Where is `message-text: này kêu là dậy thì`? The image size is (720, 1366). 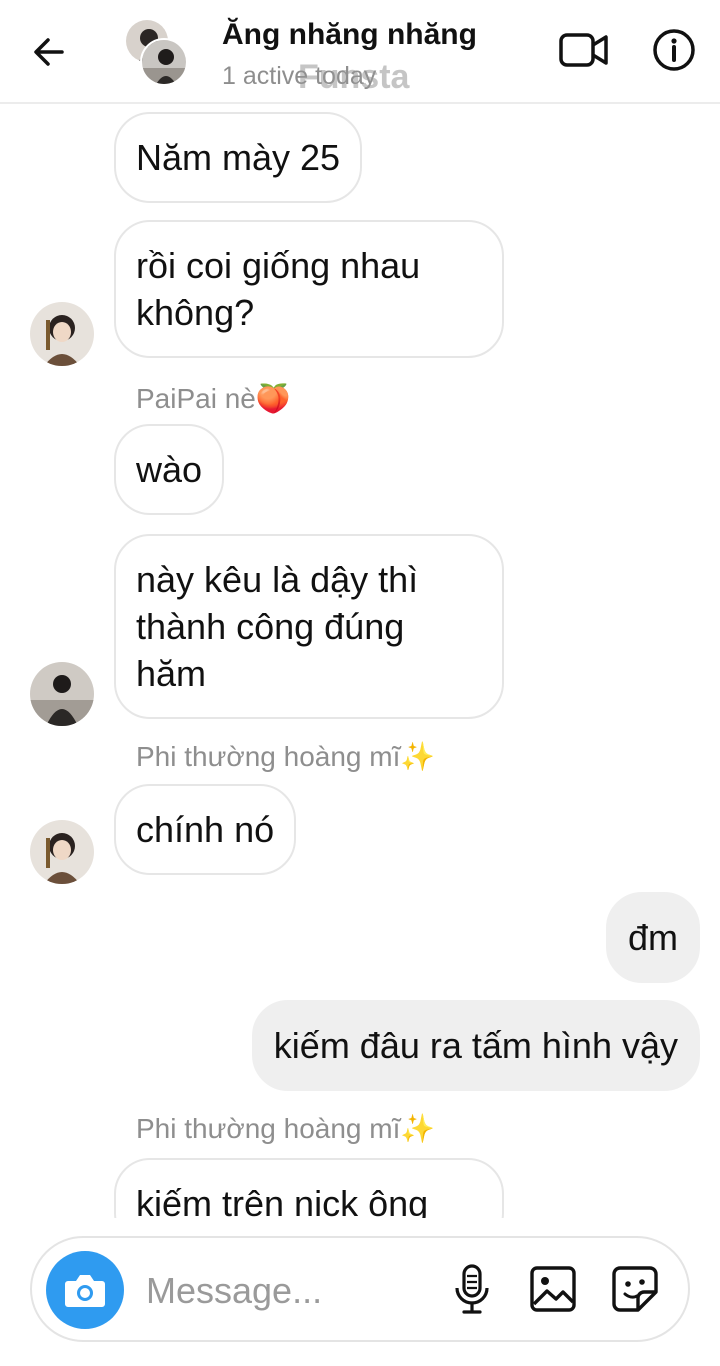 message-text: này kêu là dậy thì is located at coordinates (277, 579).